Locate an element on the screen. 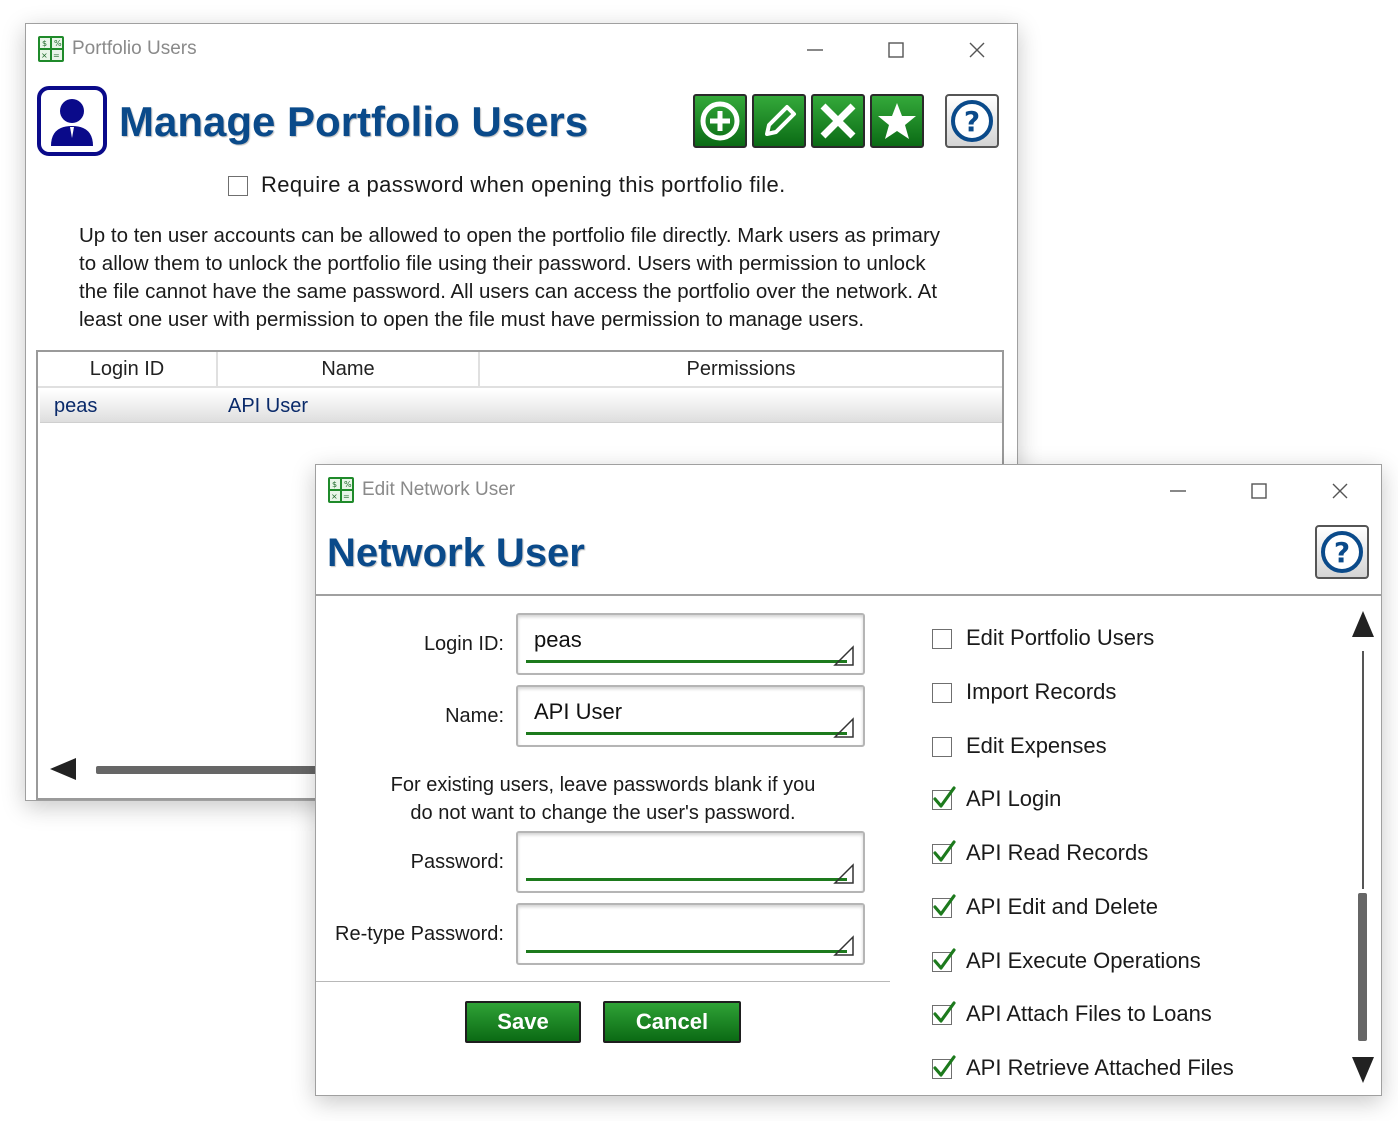 This screenshot has height=1121, width=1398. password-field is located at coordinates (690, 862).